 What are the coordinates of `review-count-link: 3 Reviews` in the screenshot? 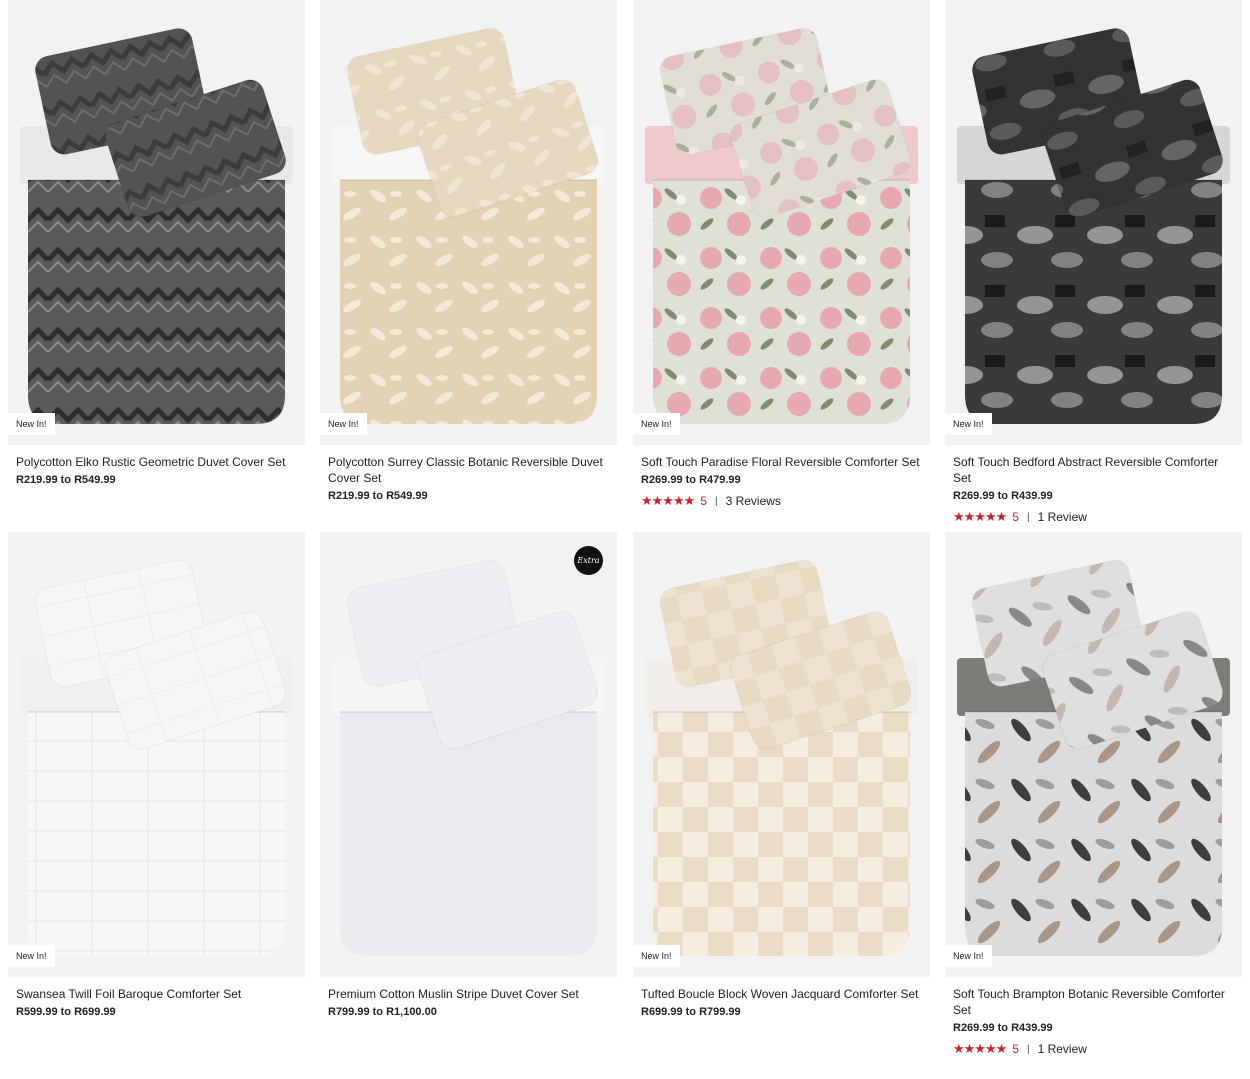 It's located at (753, 501).